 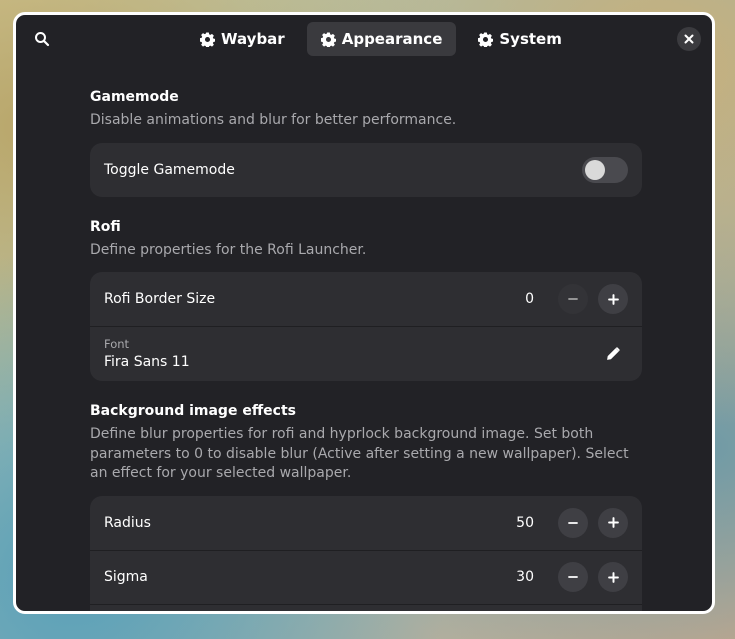 I want to click on rofi-border-value: 0, so click(x=529, y=299).